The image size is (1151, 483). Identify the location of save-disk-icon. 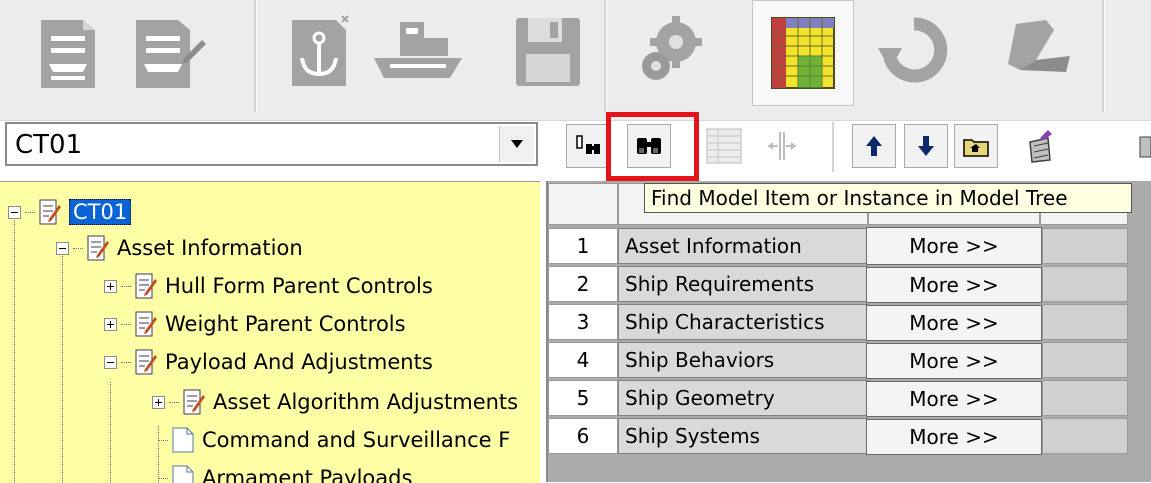
(548, 52).